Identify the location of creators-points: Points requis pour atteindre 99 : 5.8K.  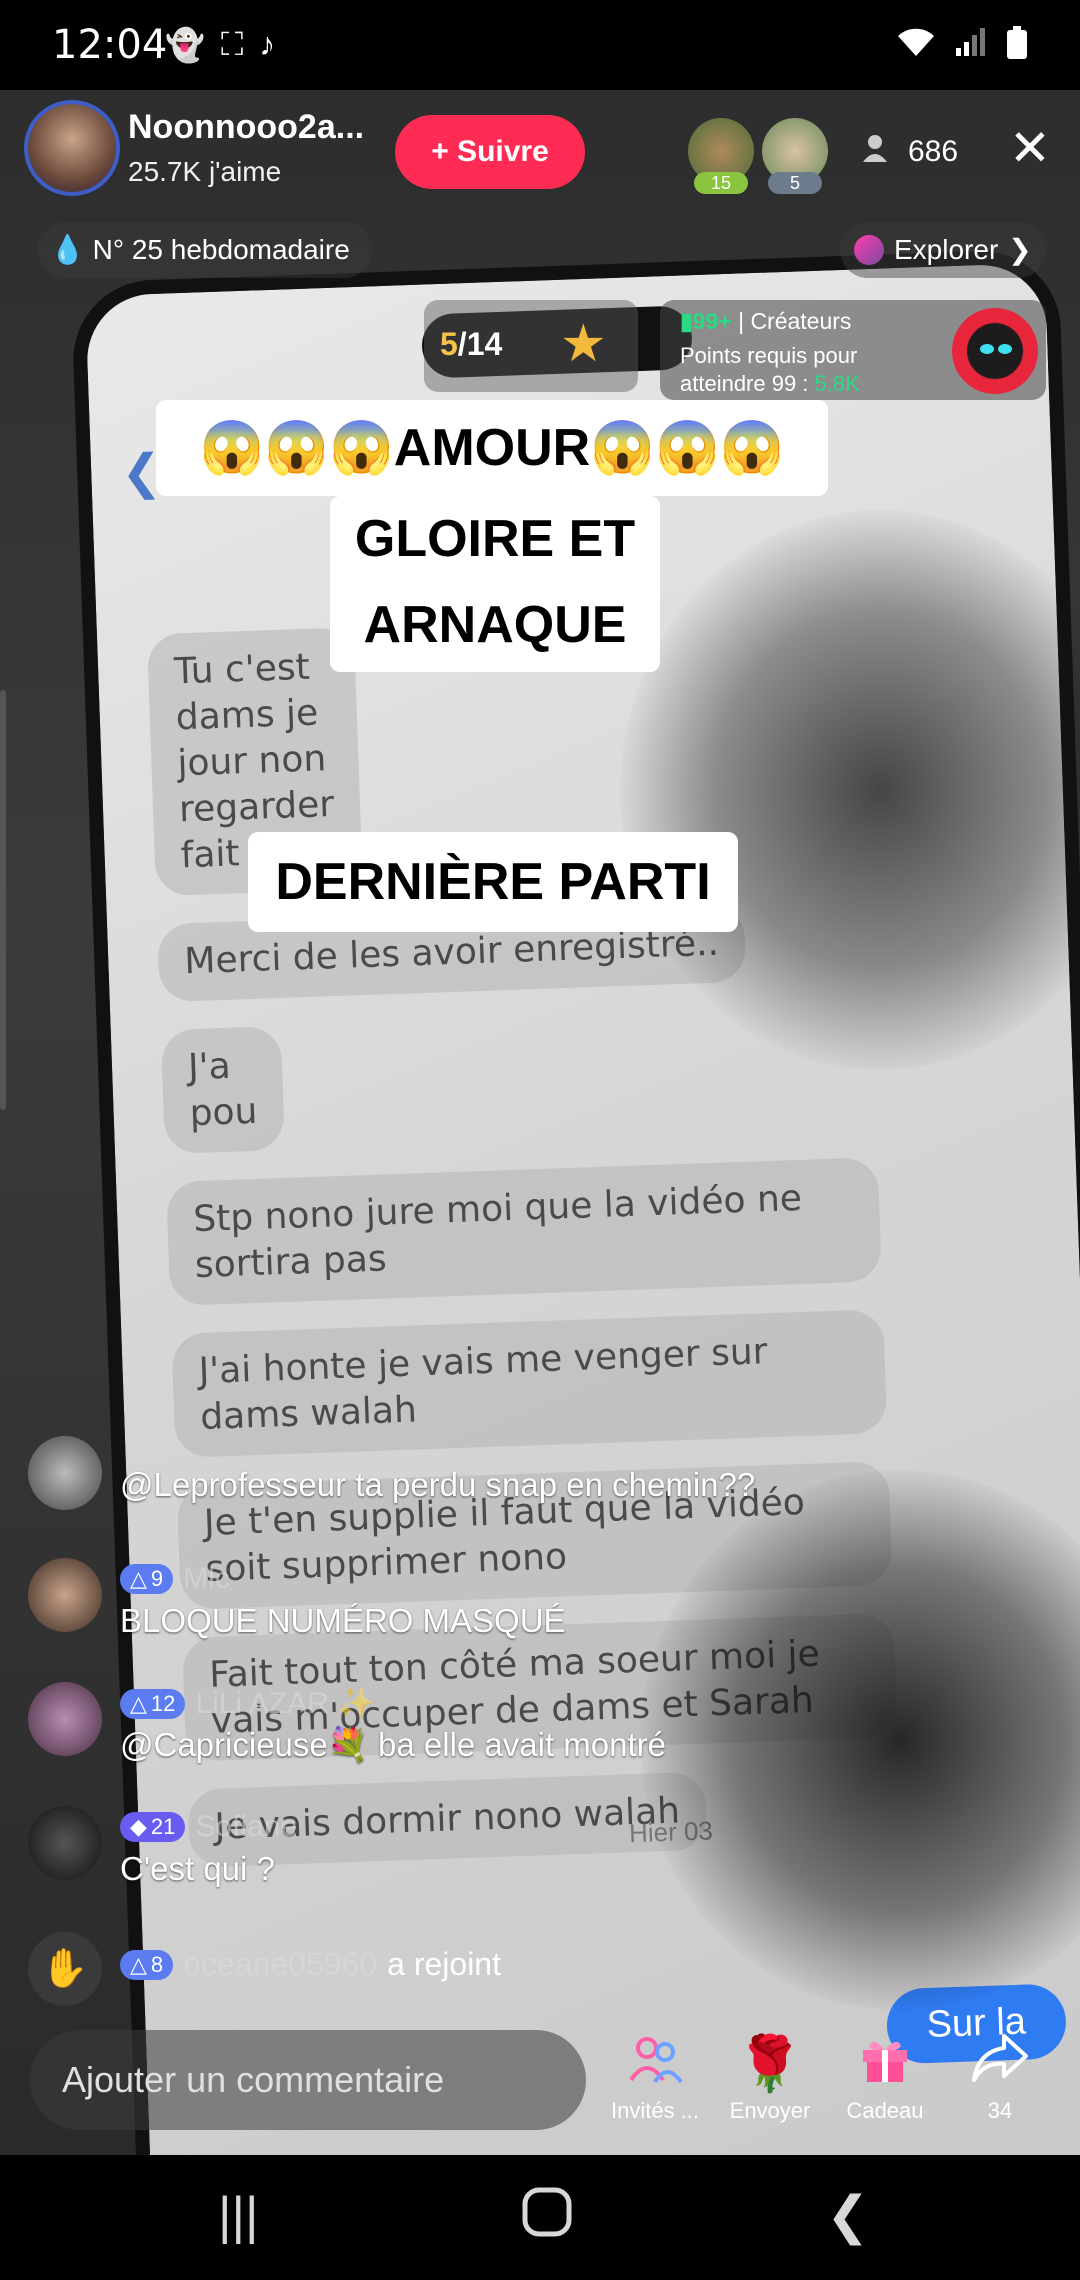
(815, 370).